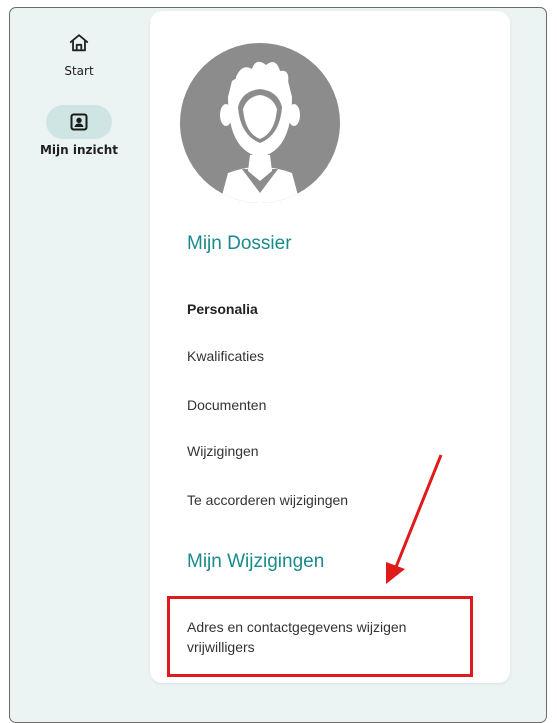 This screenshot has height=723, width=557. What do you see at coordinates (256, 561) in the screenshot?
I see `section-title-mijn-wijzigingen: Mijn Wijzigingen` at bounding box center [256, 561].